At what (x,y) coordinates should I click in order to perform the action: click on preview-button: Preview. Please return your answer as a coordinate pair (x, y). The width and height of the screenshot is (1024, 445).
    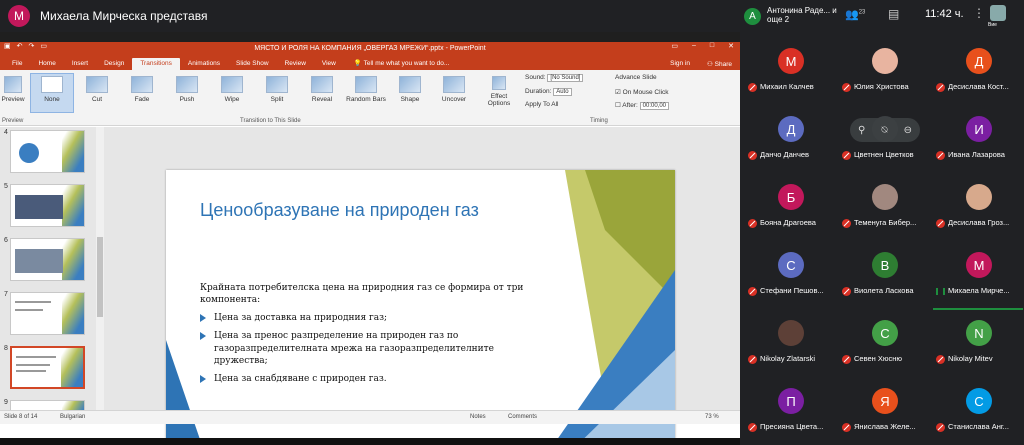
    Looking at the image, I should click on (13, 89).